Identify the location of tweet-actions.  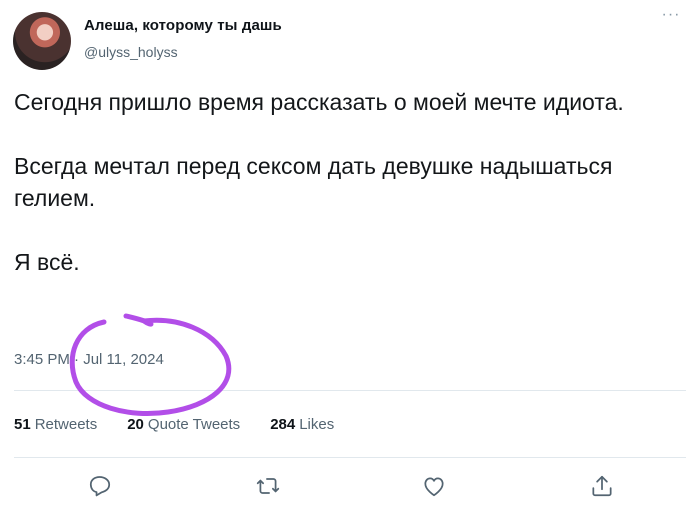
(350, 486).